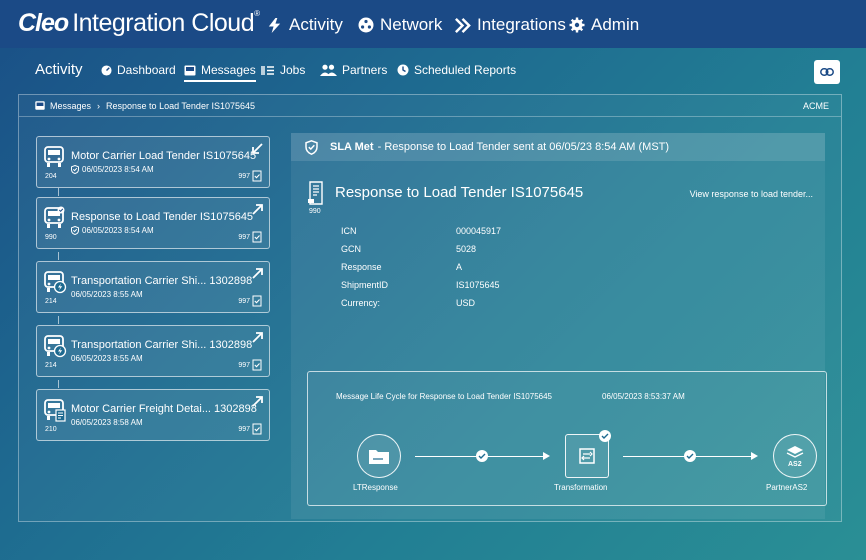 Image resolution: width=866 pixels, height=560 pixels. What do you see at coordinates (459, 267) in the screenshot?
I see `field-response-value: A` at bounding box center [459, 267].